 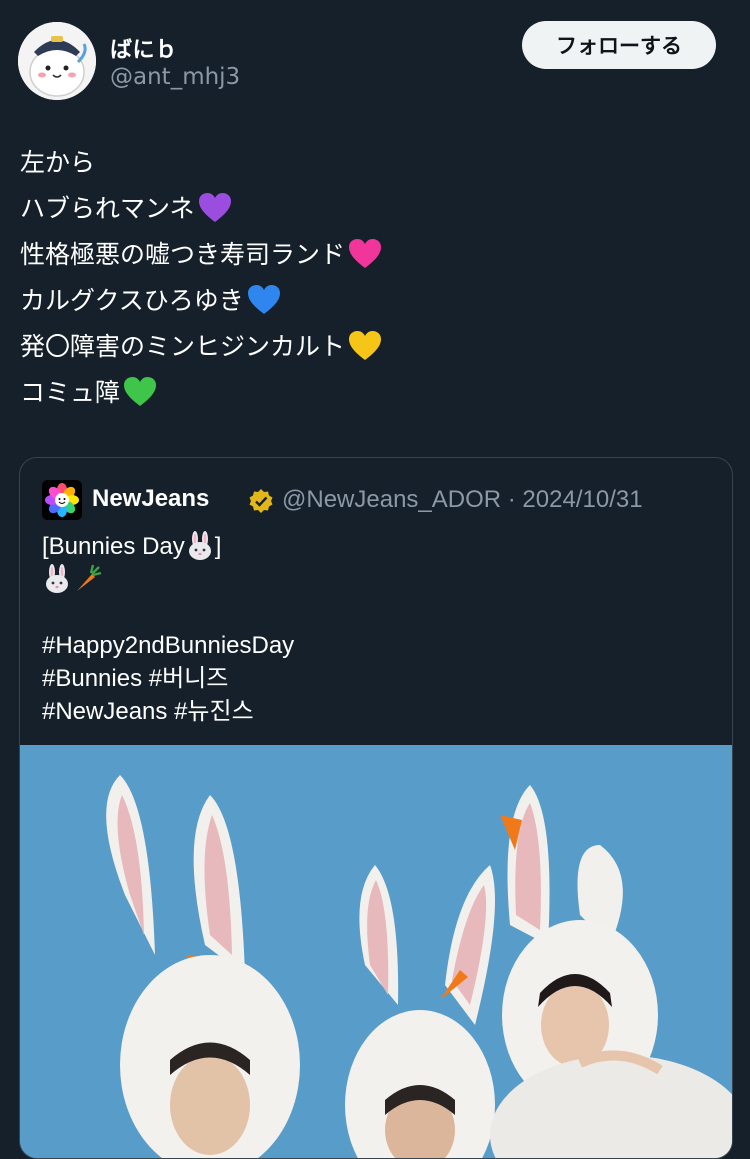 I want to click on tweet-line: ハブられマンネ, so click(x=375, y=209).